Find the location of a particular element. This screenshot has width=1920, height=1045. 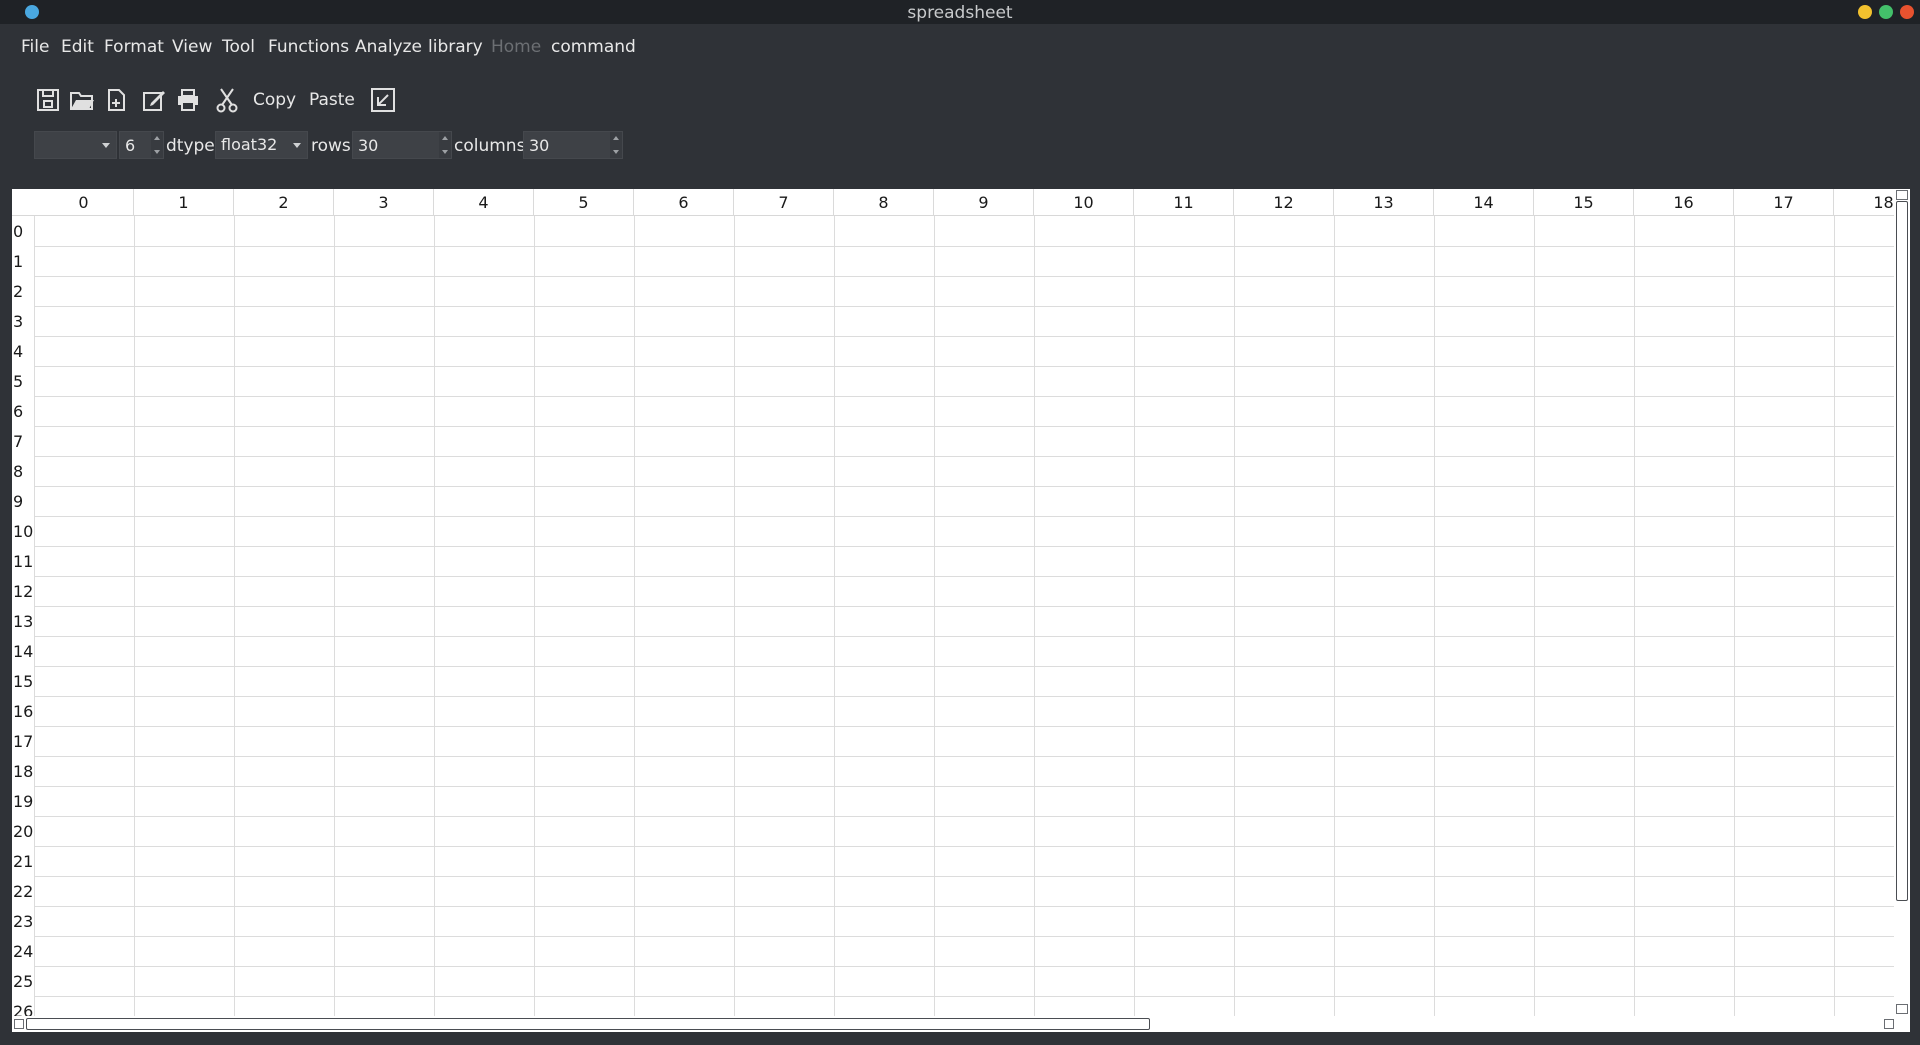

columns-stepper is located at coordinates (616, 145).